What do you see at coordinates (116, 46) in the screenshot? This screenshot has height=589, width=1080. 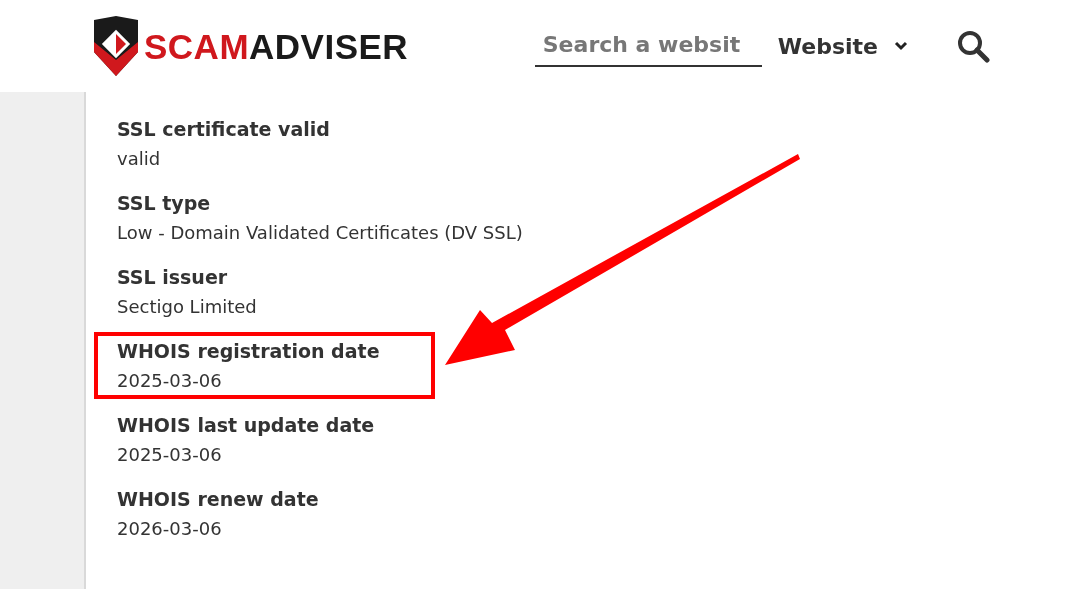 I see `shield-icon` at bounding box center [116, 46].